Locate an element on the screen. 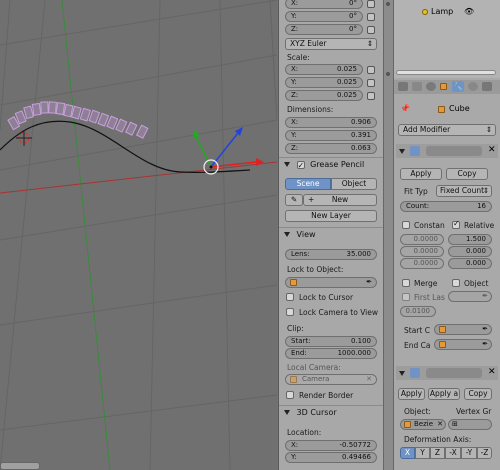  array-apply-button: Apply is located at coordinates (421, 174).